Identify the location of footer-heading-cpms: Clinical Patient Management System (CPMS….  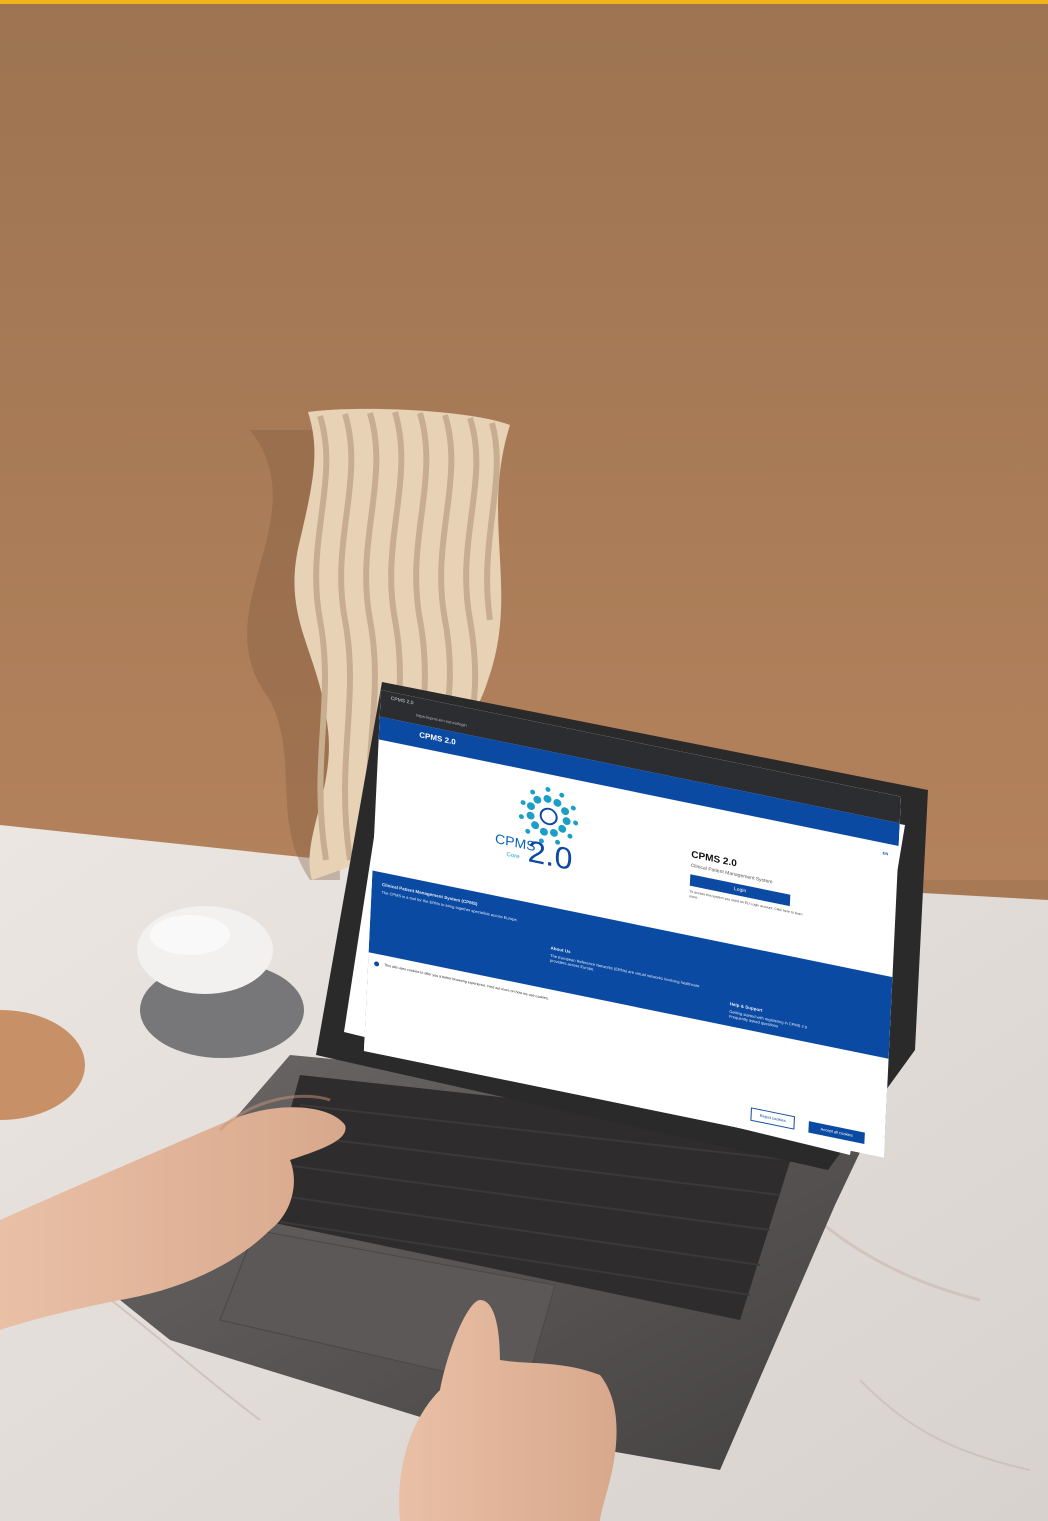
(429, 894).